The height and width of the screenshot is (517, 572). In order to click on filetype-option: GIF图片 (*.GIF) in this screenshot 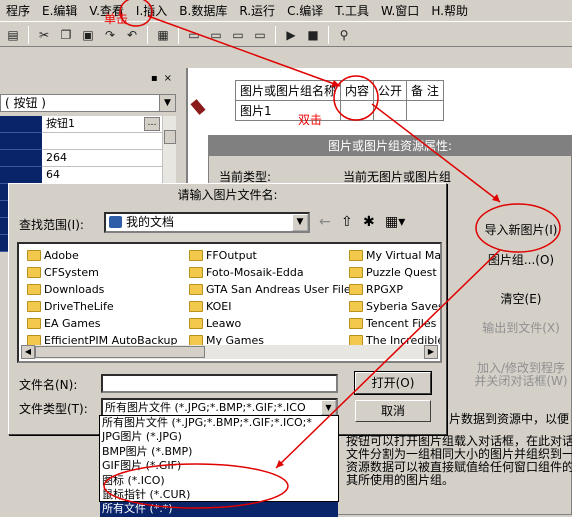, I will do `click(219, 466)`.